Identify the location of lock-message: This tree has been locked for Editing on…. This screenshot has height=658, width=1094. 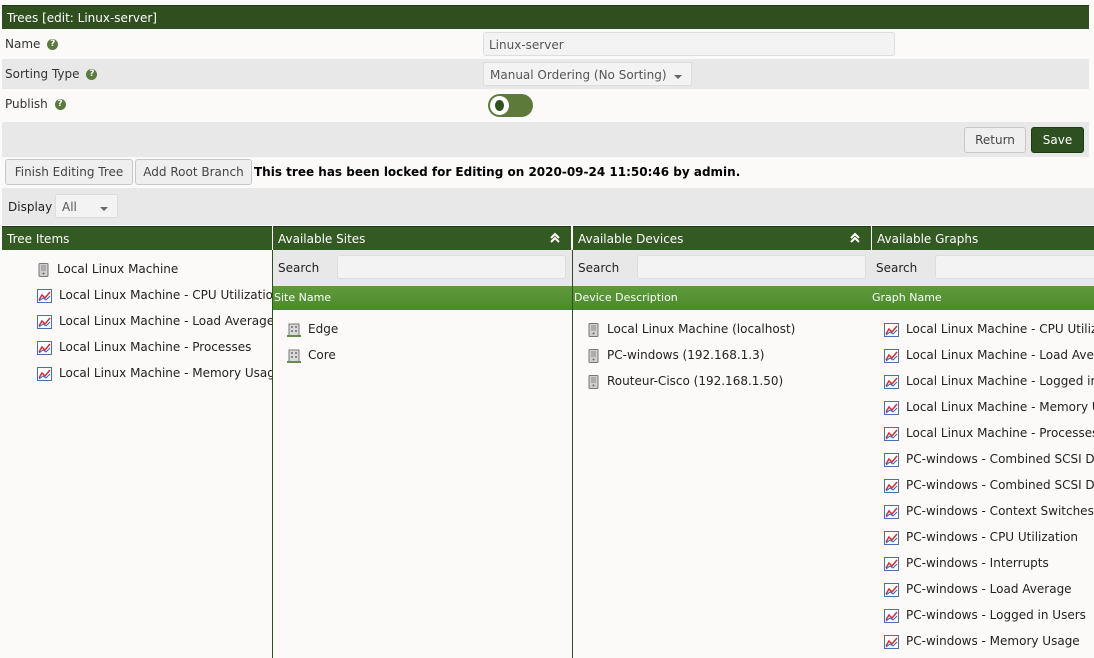
(497, 172).